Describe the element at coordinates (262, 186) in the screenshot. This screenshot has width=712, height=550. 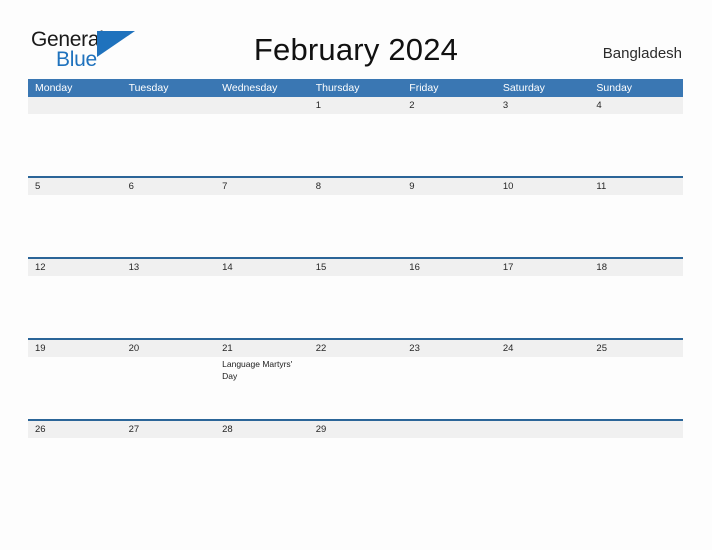
I see `day-number: 7` at that location.